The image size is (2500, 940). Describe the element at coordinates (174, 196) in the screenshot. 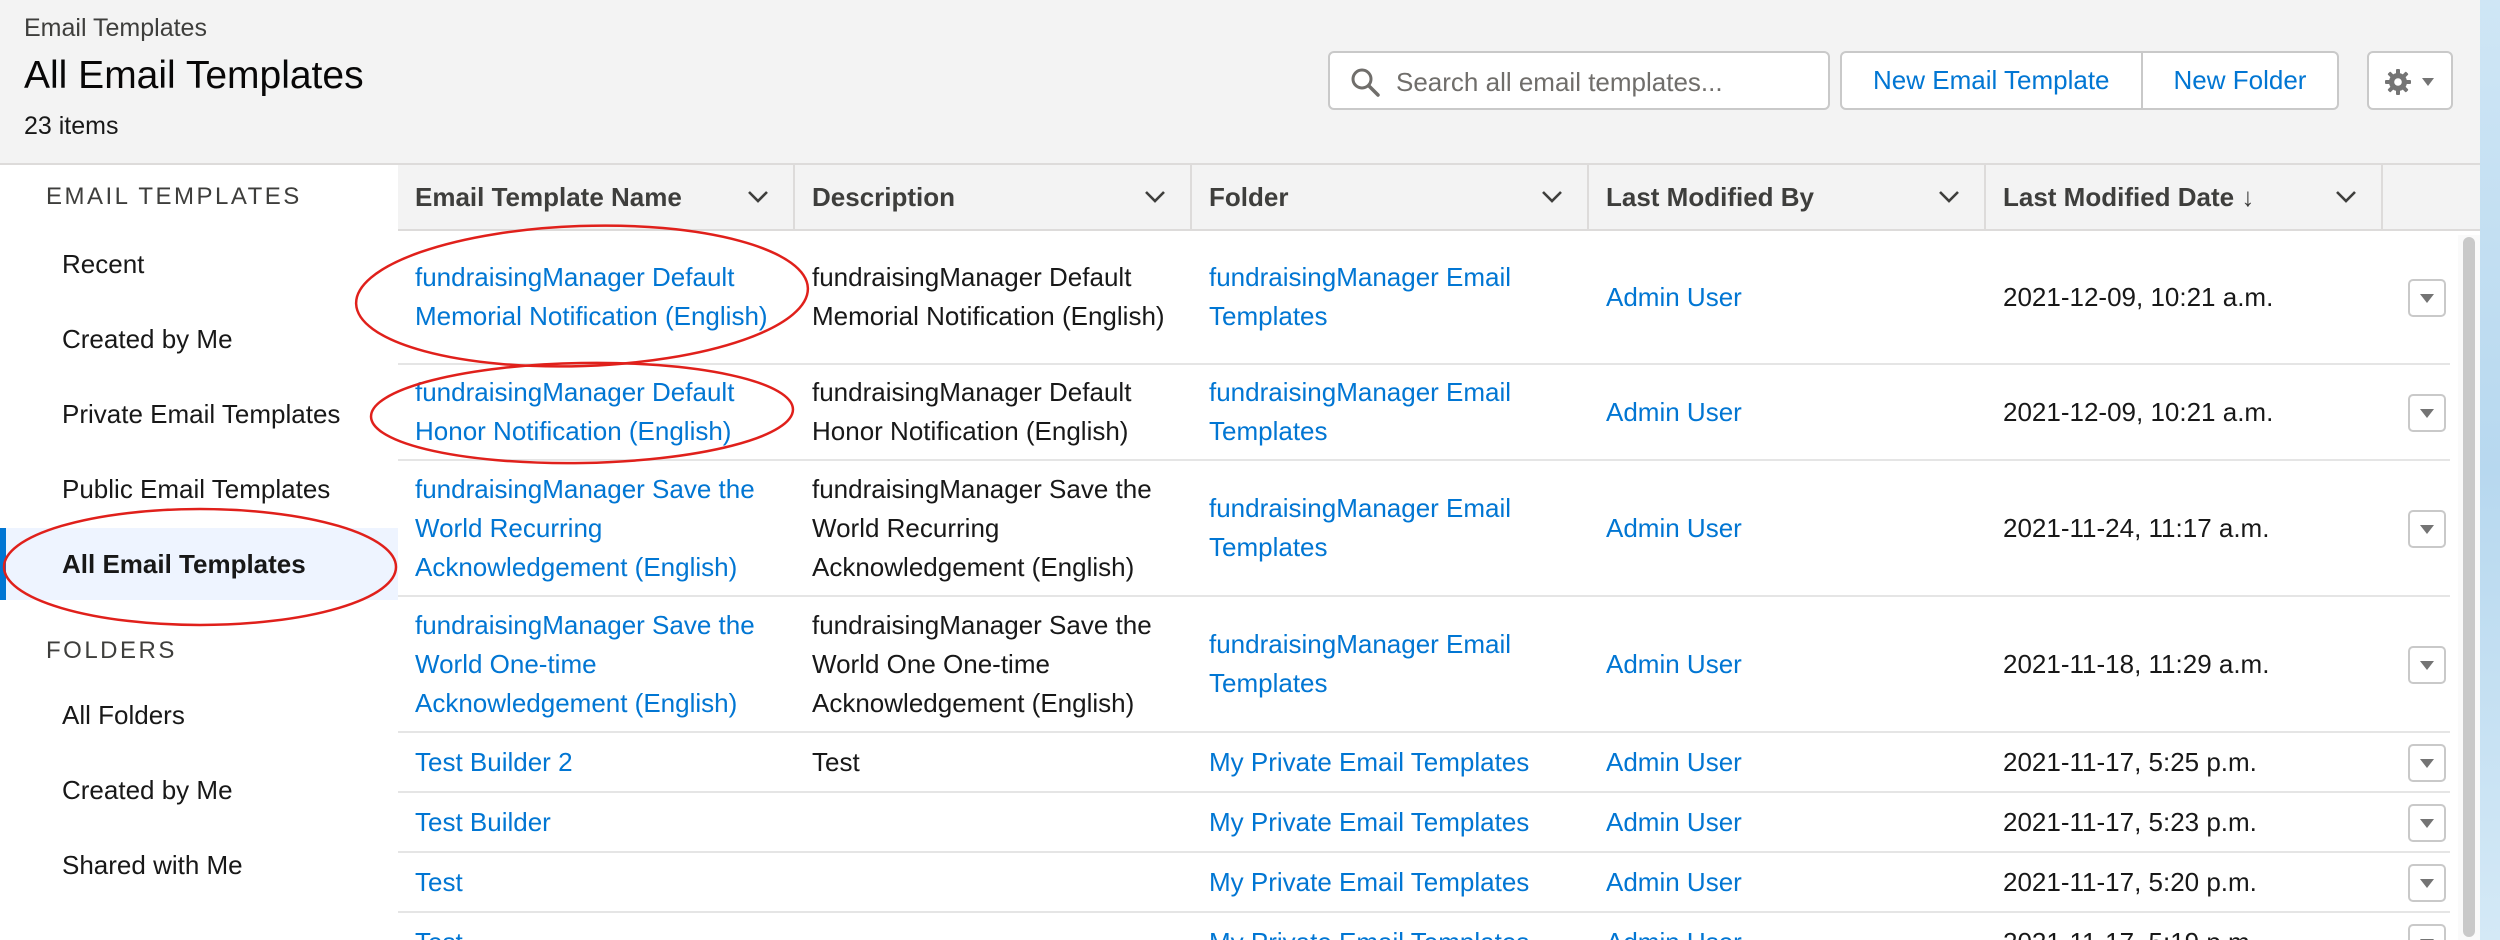

I see `sidebar-heading-email-templates: EMAIL TEMPLATES` at that location.